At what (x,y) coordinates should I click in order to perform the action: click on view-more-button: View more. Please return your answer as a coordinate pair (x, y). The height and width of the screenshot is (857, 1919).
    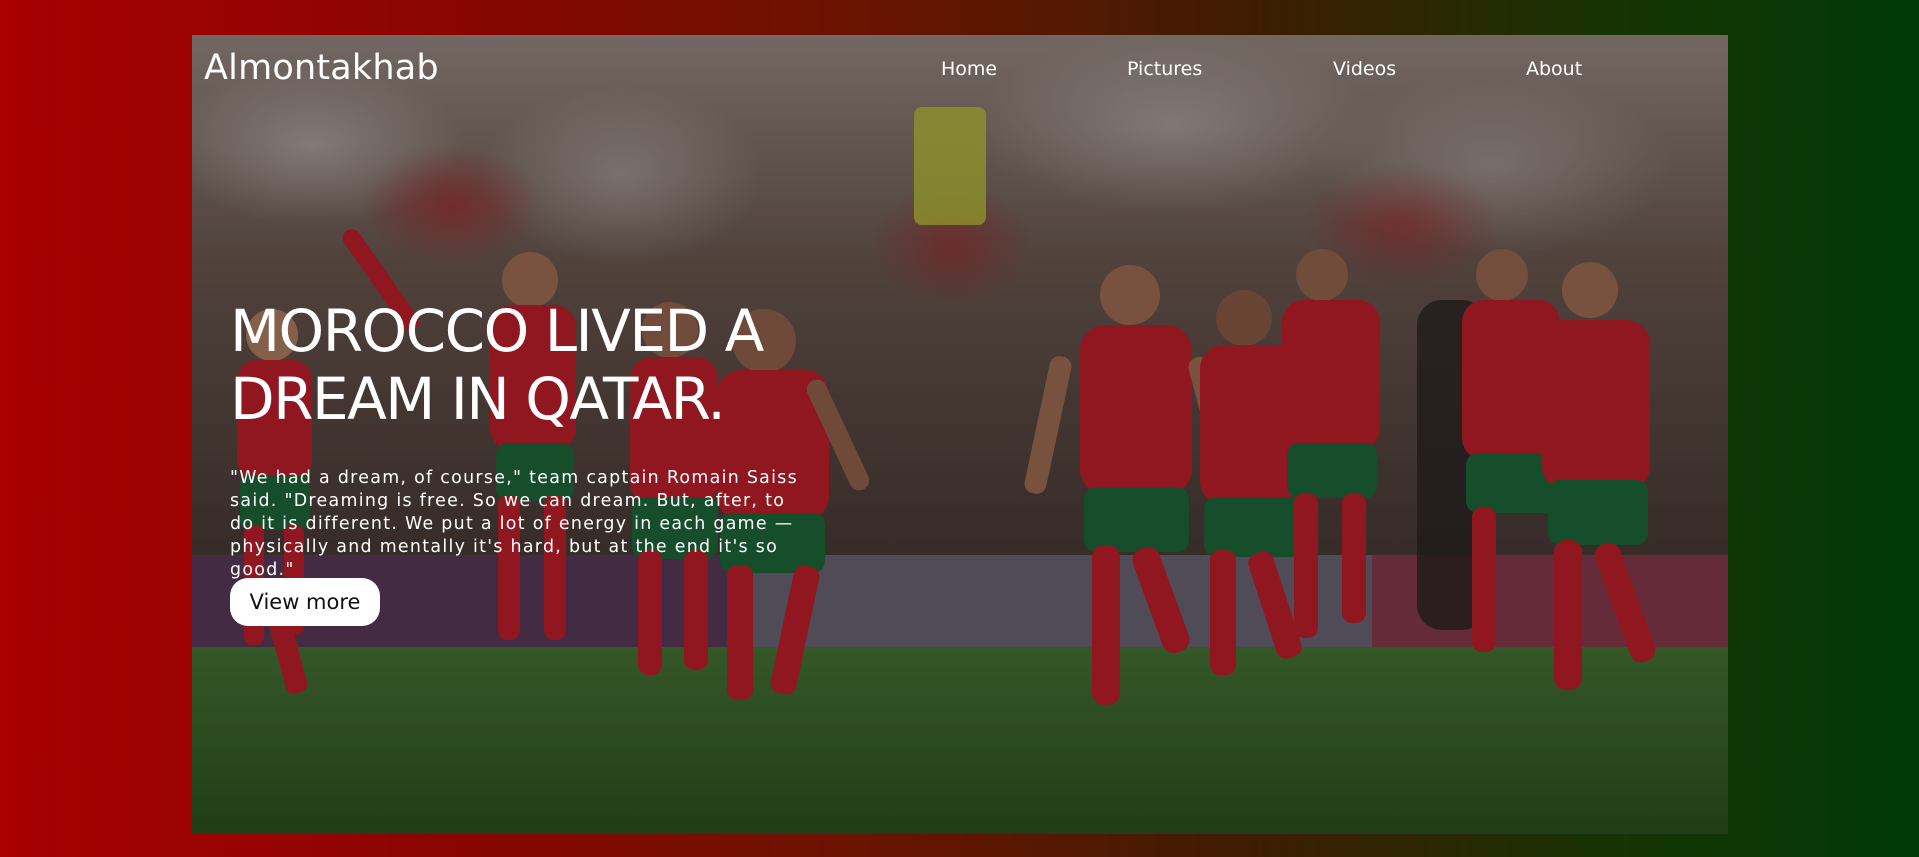
    Looking at the image, I should click on (305, 602).